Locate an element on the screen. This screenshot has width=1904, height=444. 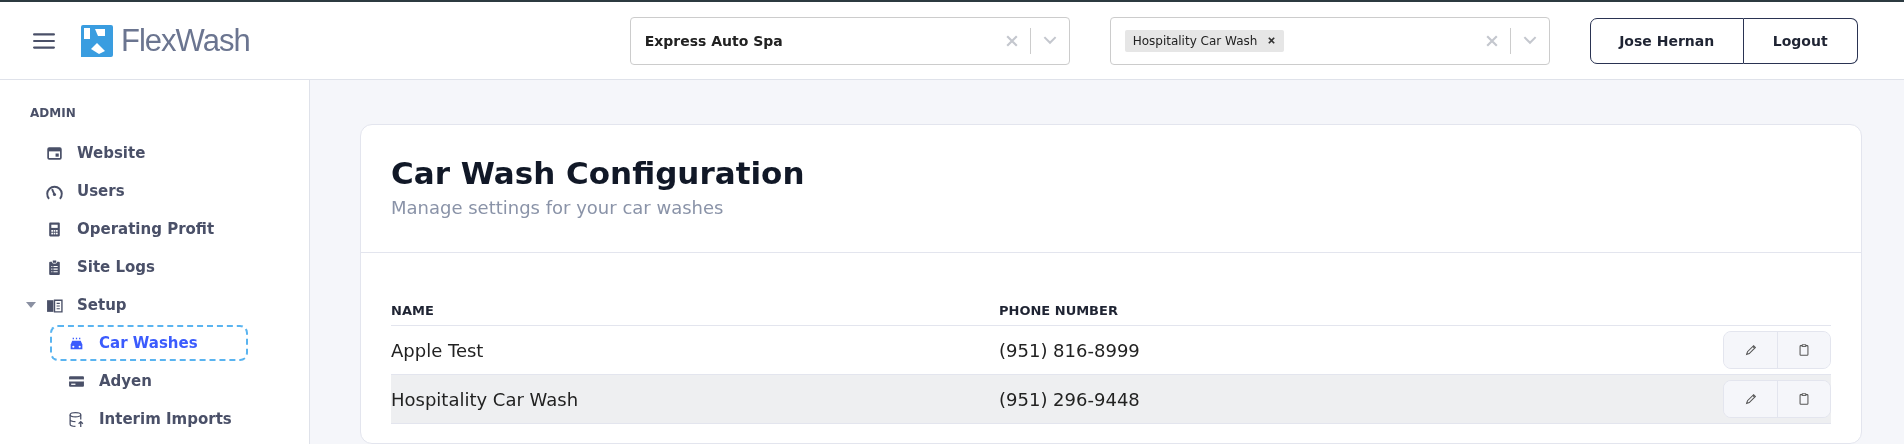
site-select: Express Auto Spa is located at coordinates (849, 40).